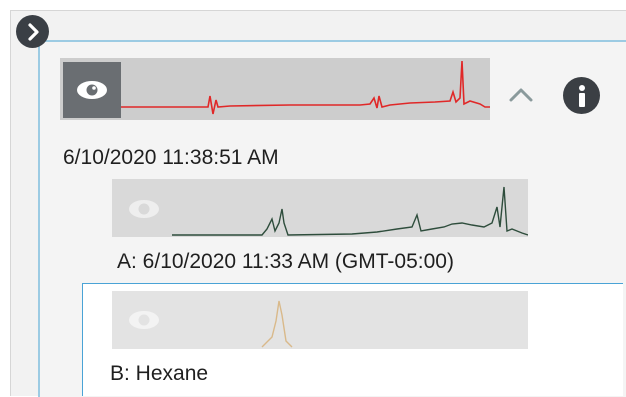  What do you see at coordinates (285, 261) in the screenshot?
I see `sample-a-label: A: 6/10/2020 11:33 AM (GMT-05:00)` at bounding box center [285, 261].